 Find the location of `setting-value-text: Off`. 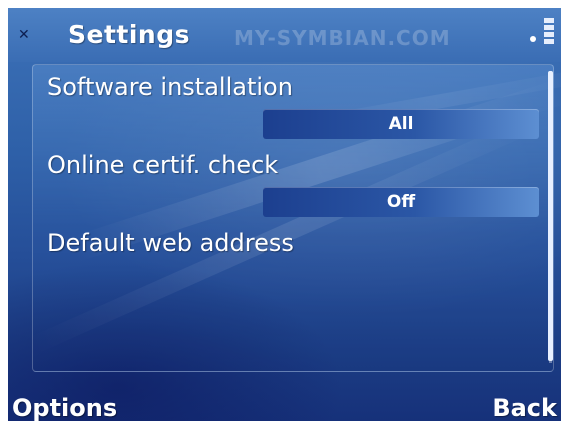

setting-value-text: Off is located at coordinates (401, 202).